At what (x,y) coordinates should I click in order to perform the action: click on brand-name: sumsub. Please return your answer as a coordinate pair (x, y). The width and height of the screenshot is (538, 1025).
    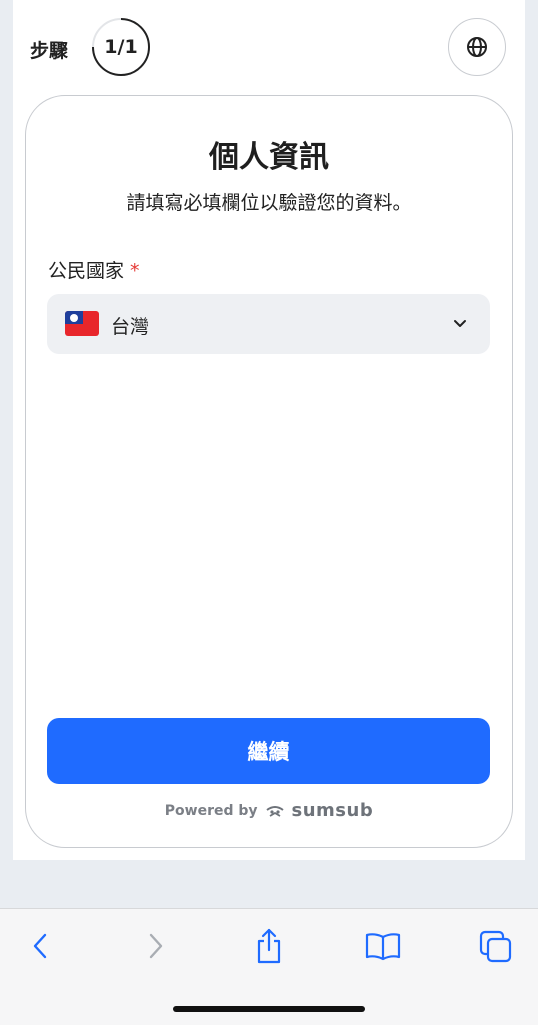
    Looking at the image, I should click on (332, 810).